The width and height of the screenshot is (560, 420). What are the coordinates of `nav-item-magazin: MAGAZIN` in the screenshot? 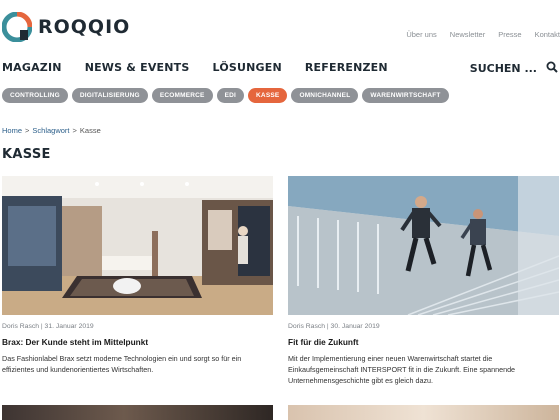 It's located at (32, 67).